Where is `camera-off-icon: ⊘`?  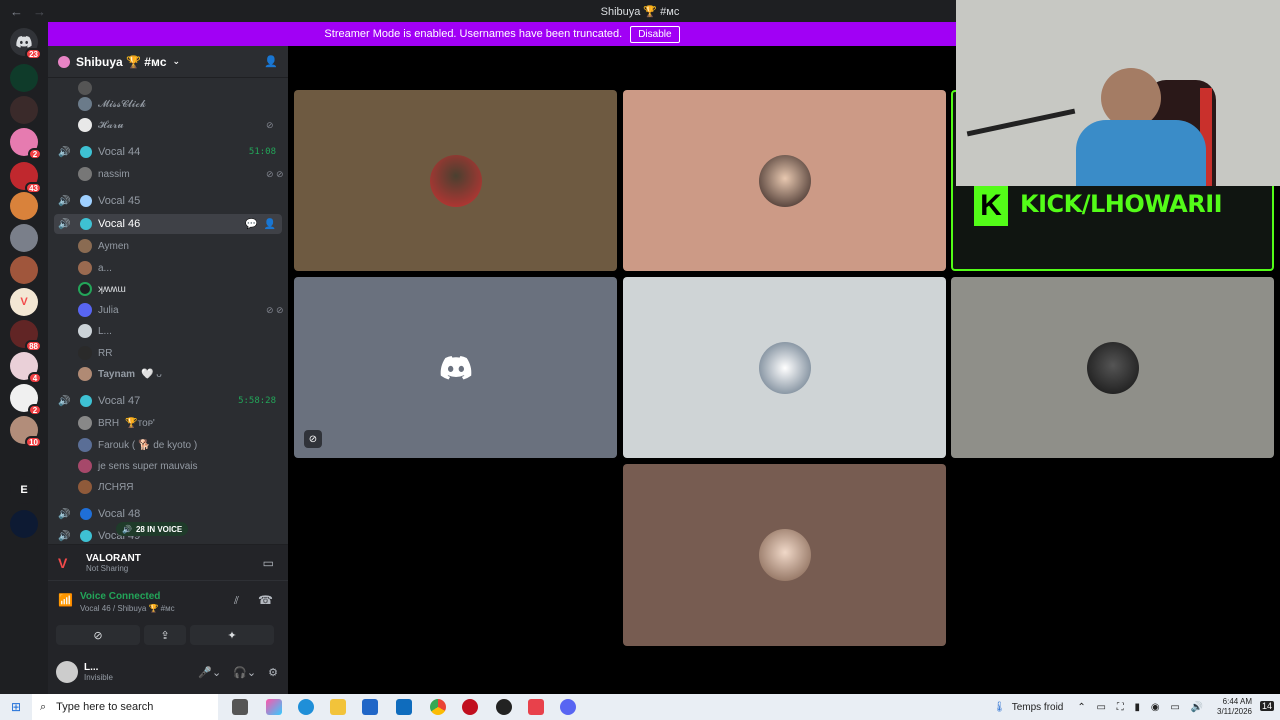
camera-off-icon: ⊘ is located at coordinates (98, 635).